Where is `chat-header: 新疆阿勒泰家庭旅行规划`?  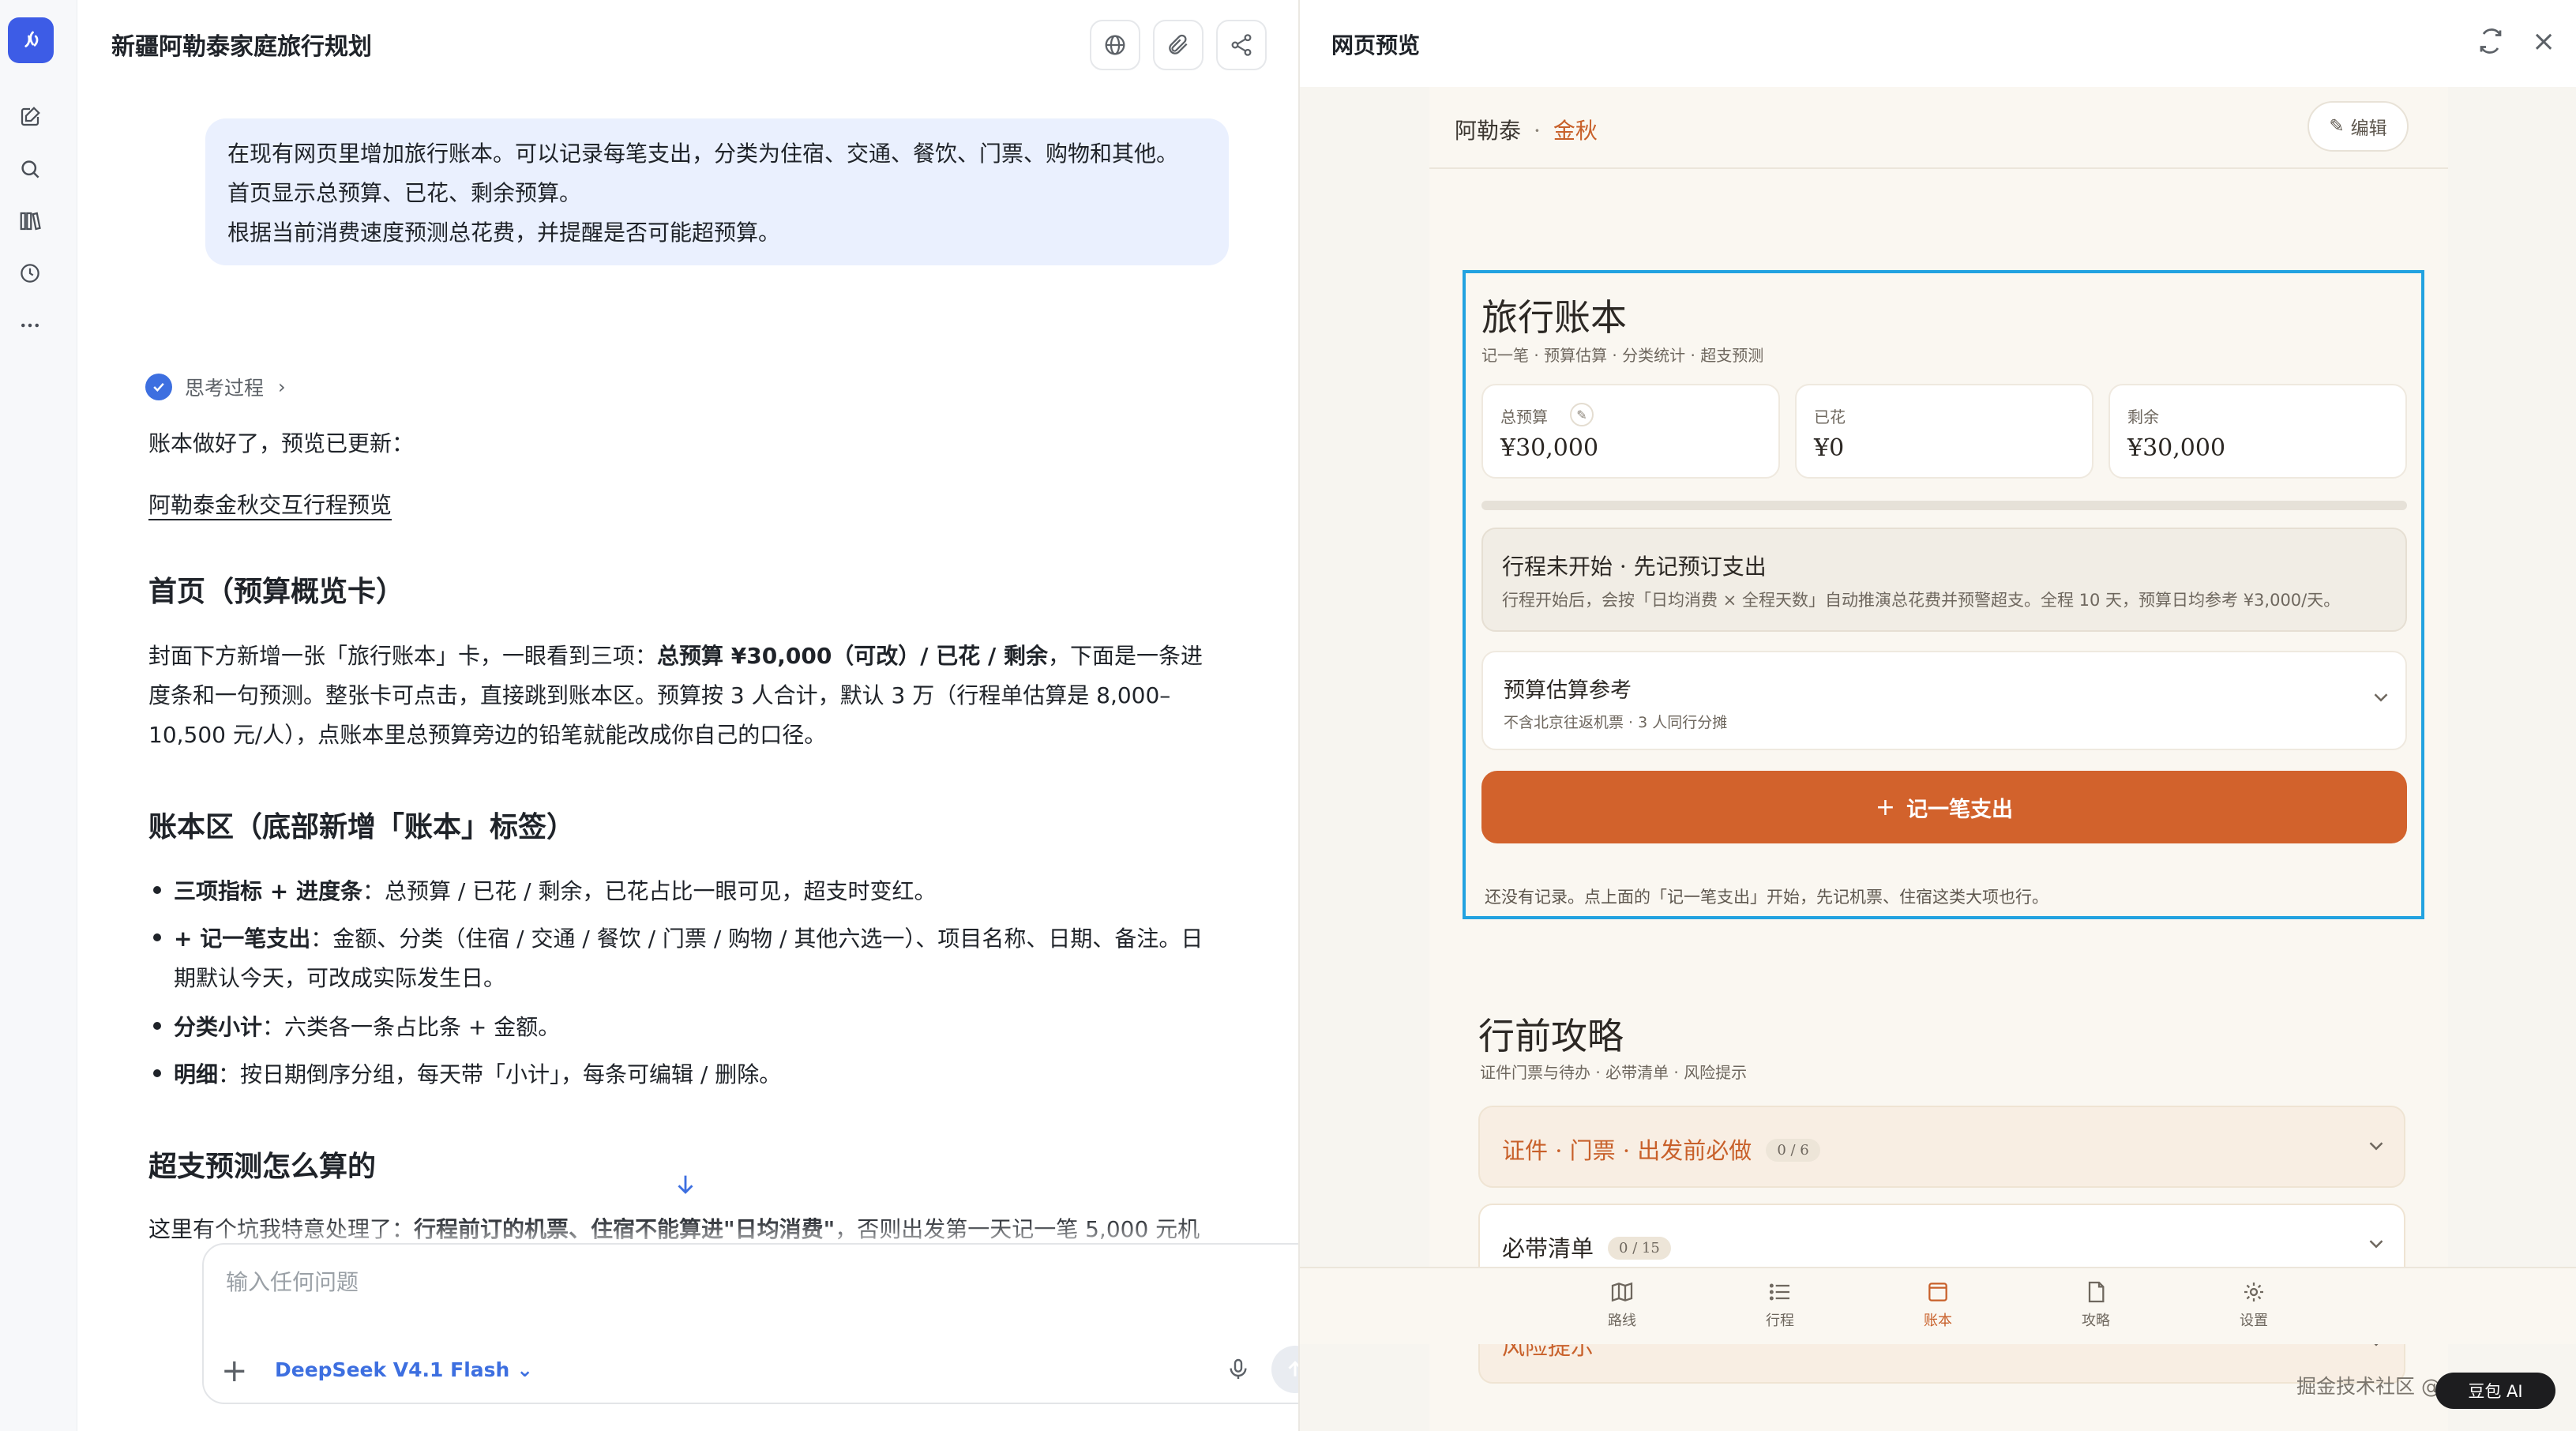
chat-header: 新疆阿勒泰家庭旅行规划 is located at coordinates (687, 43).